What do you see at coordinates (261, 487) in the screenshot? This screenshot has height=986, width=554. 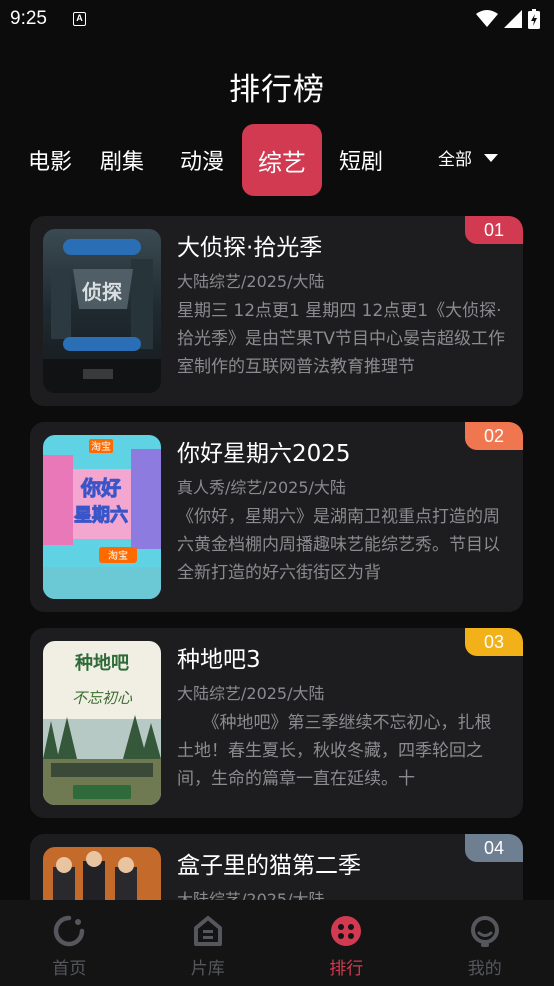 I see `item-meta: 真人秀/综艺/2025/大陆` at bounding box center [261, 487].